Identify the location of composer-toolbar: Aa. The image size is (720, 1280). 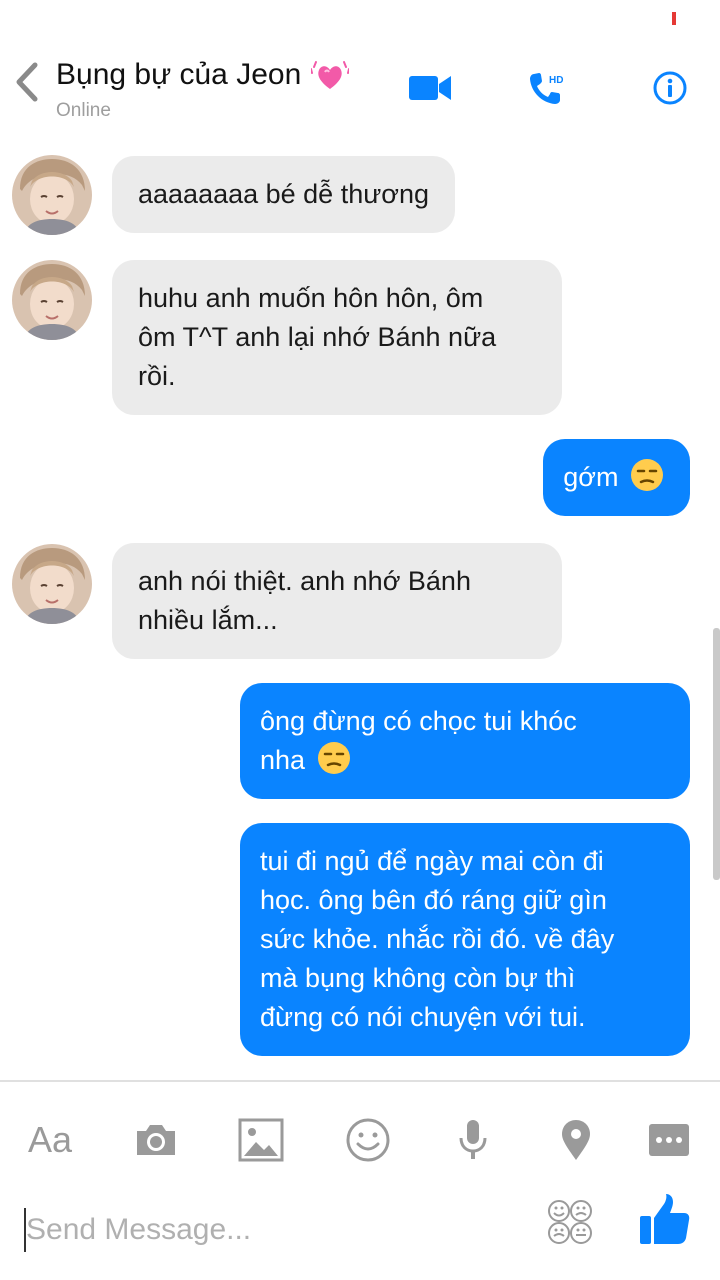
(360, 1140).